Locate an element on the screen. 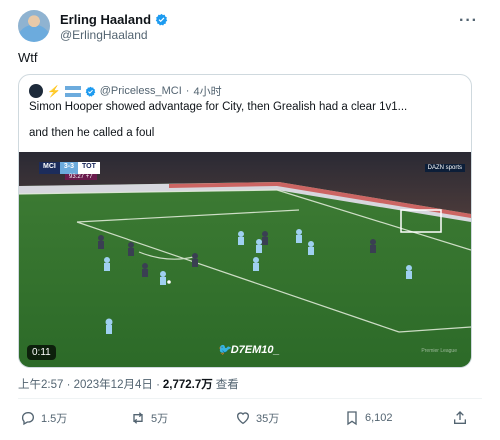  quoted-name-emoji: ⚡️ is located at coordinates (54, 91).